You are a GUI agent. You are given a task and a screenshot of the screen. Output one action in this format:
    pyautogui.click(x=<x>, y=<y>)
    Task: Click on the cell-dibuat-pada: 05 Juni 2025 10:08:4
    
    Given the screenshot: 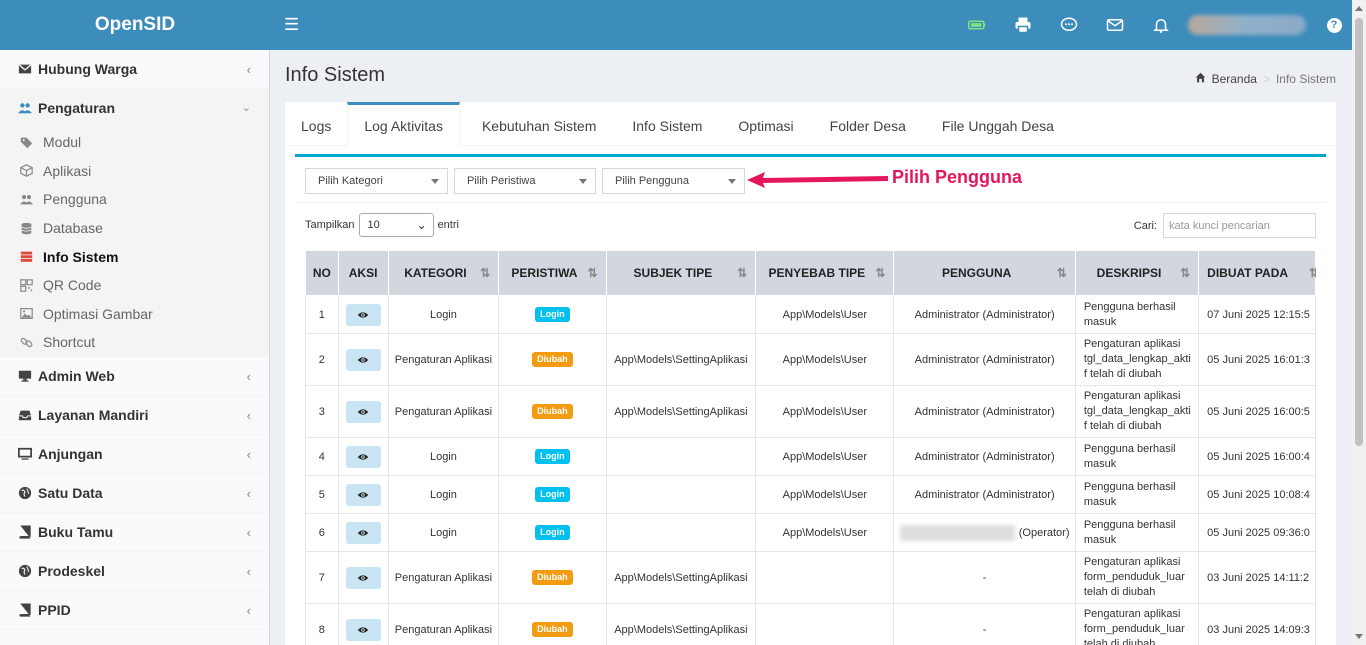 What is the action you would take?
    pyautogui.click(x=1257, y=494)
    